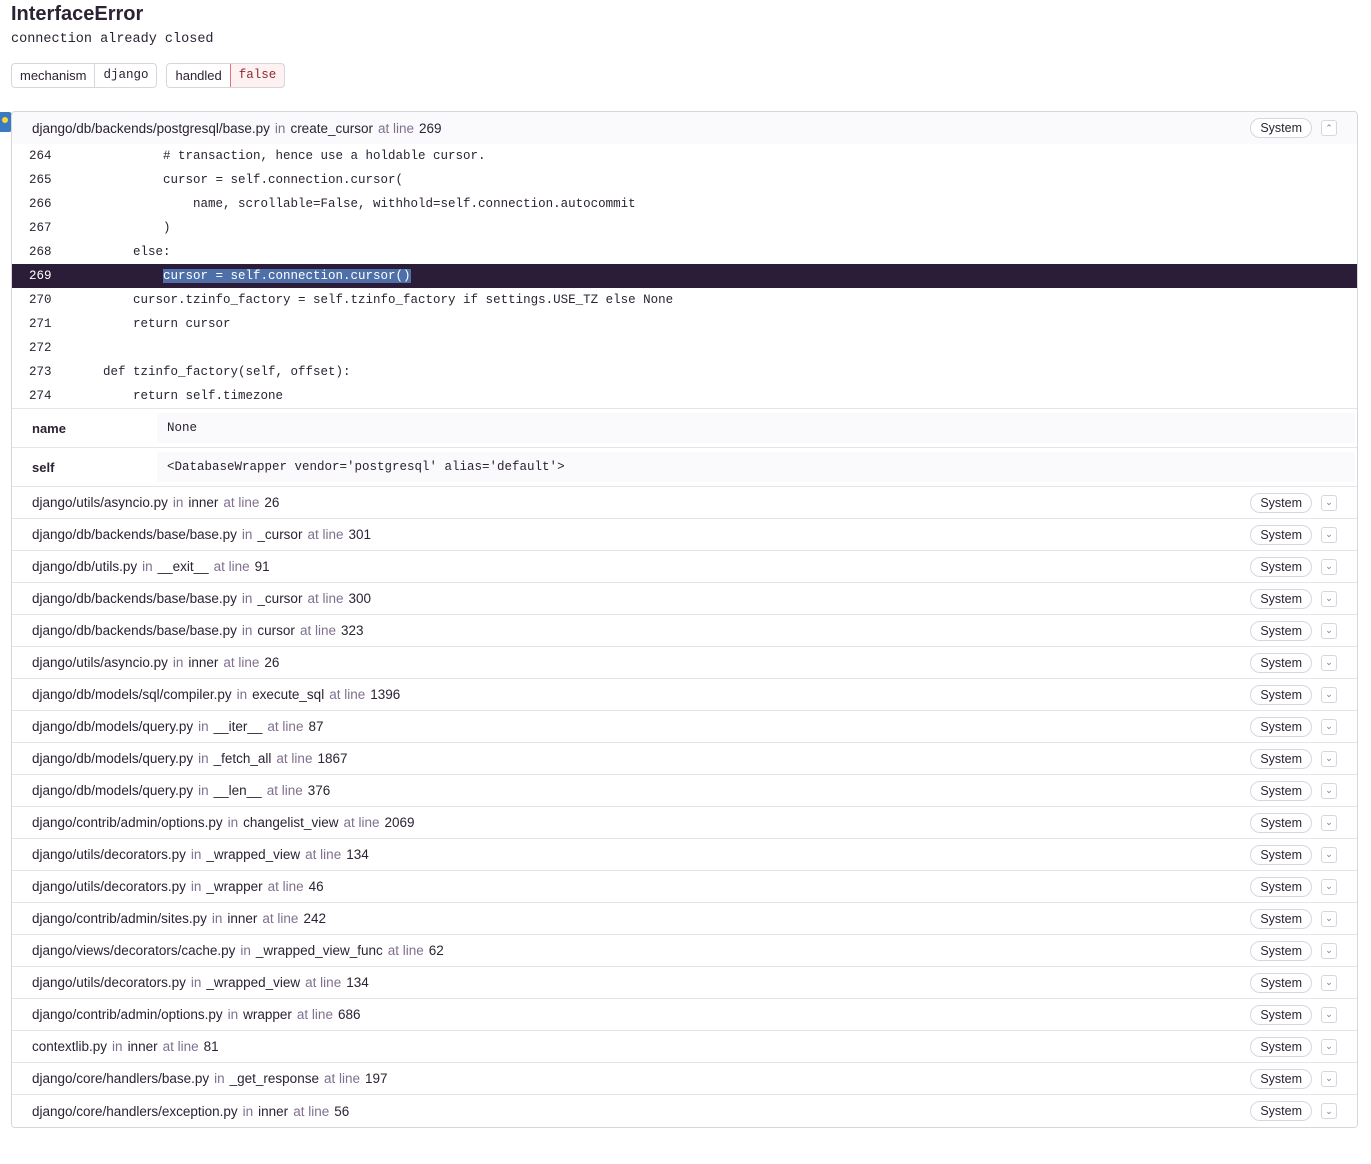 The width and height of the screenshot is (1371, 1164). I want to click on frame-function: __len__, so click(237, 790).